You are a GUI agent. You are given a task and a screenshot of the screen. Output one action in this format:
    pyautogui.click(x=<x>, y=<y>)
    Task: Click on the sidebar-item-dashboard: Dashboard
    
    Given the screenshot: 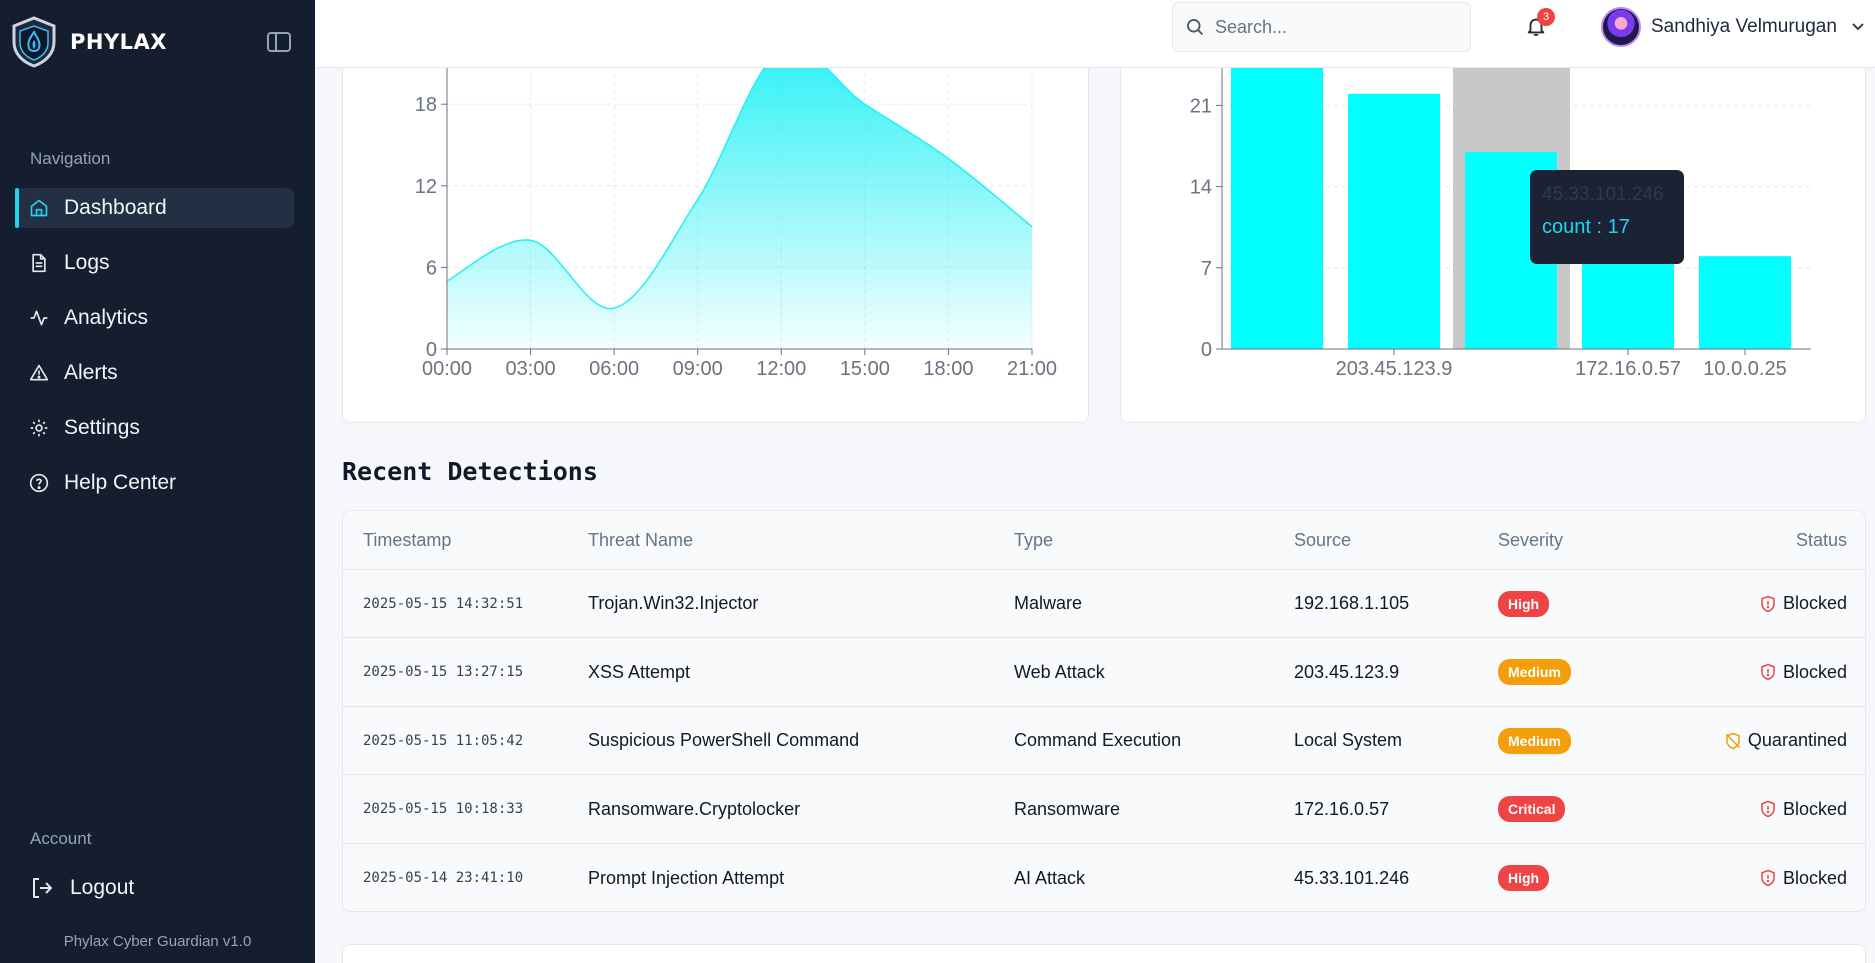 What is the action you would take?
    pyautogui.click(x=154, y=208)
    